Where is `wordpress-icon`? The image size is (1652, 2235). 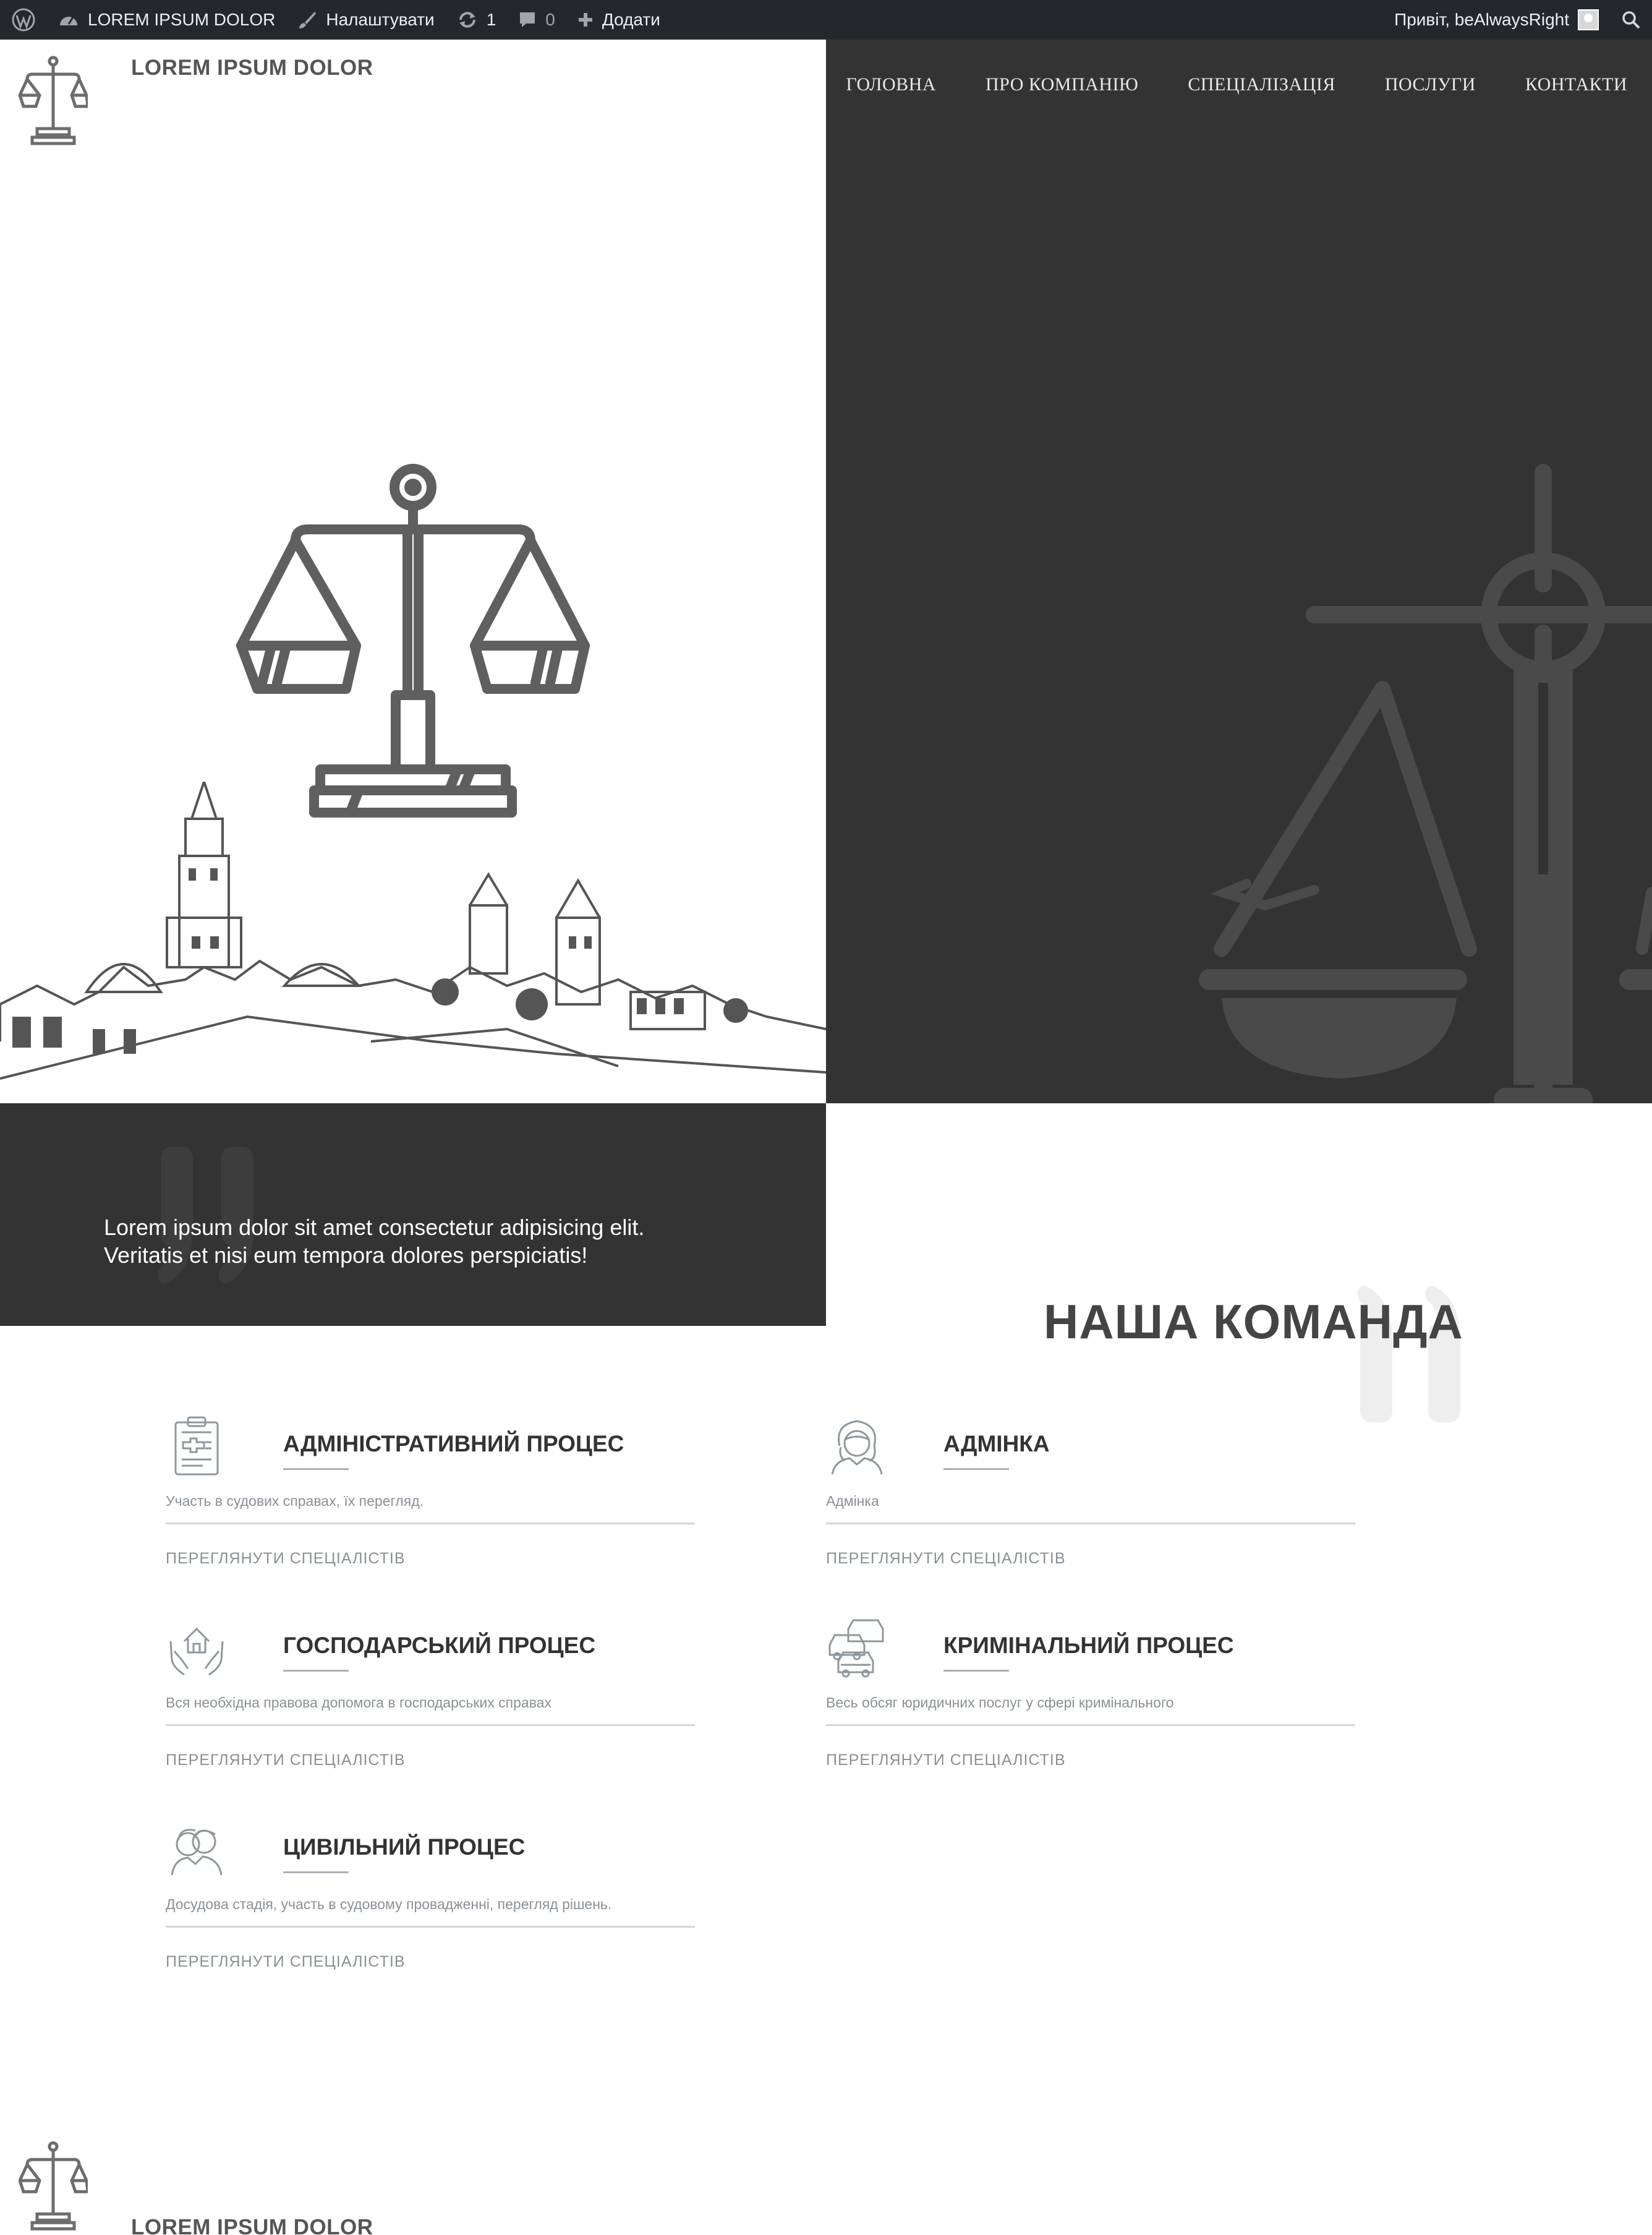 wordpress-icon is located at coordinates (23, 20).